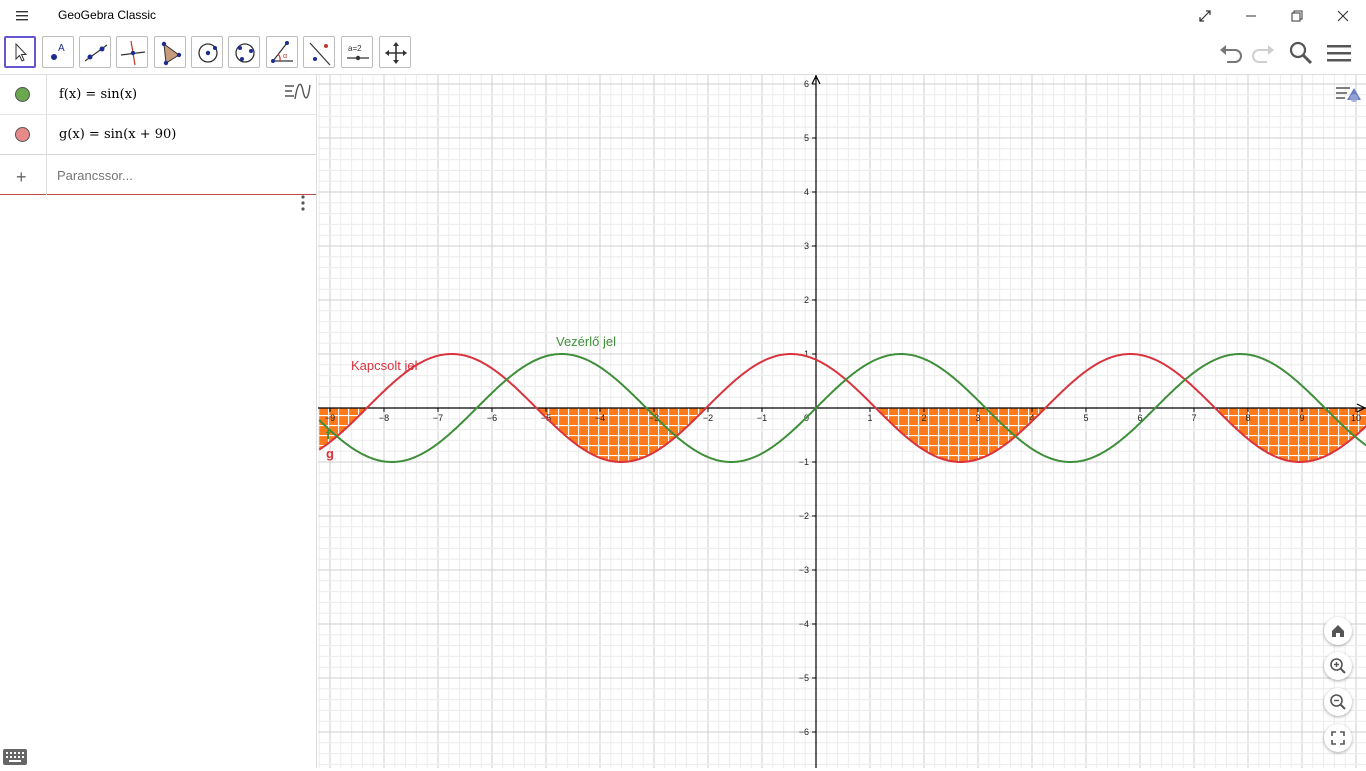 This screenshot has width=1366, height=771. I want to click on slider-tool-button: a=2, so click(357, 52).